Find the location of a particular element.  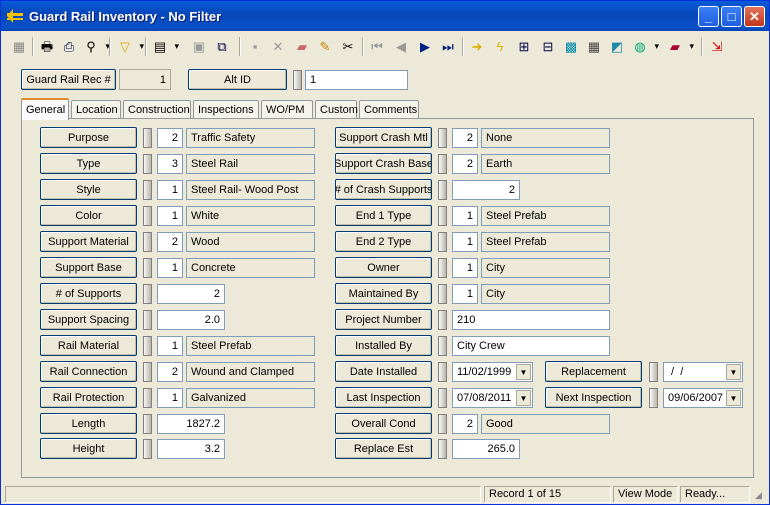

map-icon: ◩ is located at coordinates (617, 46).